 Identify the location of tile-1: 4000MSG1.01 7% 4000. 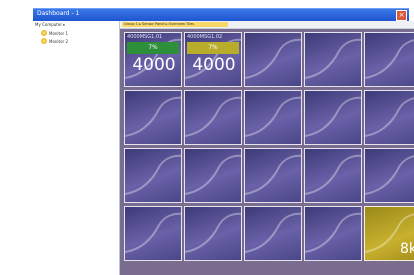
(153, 59).